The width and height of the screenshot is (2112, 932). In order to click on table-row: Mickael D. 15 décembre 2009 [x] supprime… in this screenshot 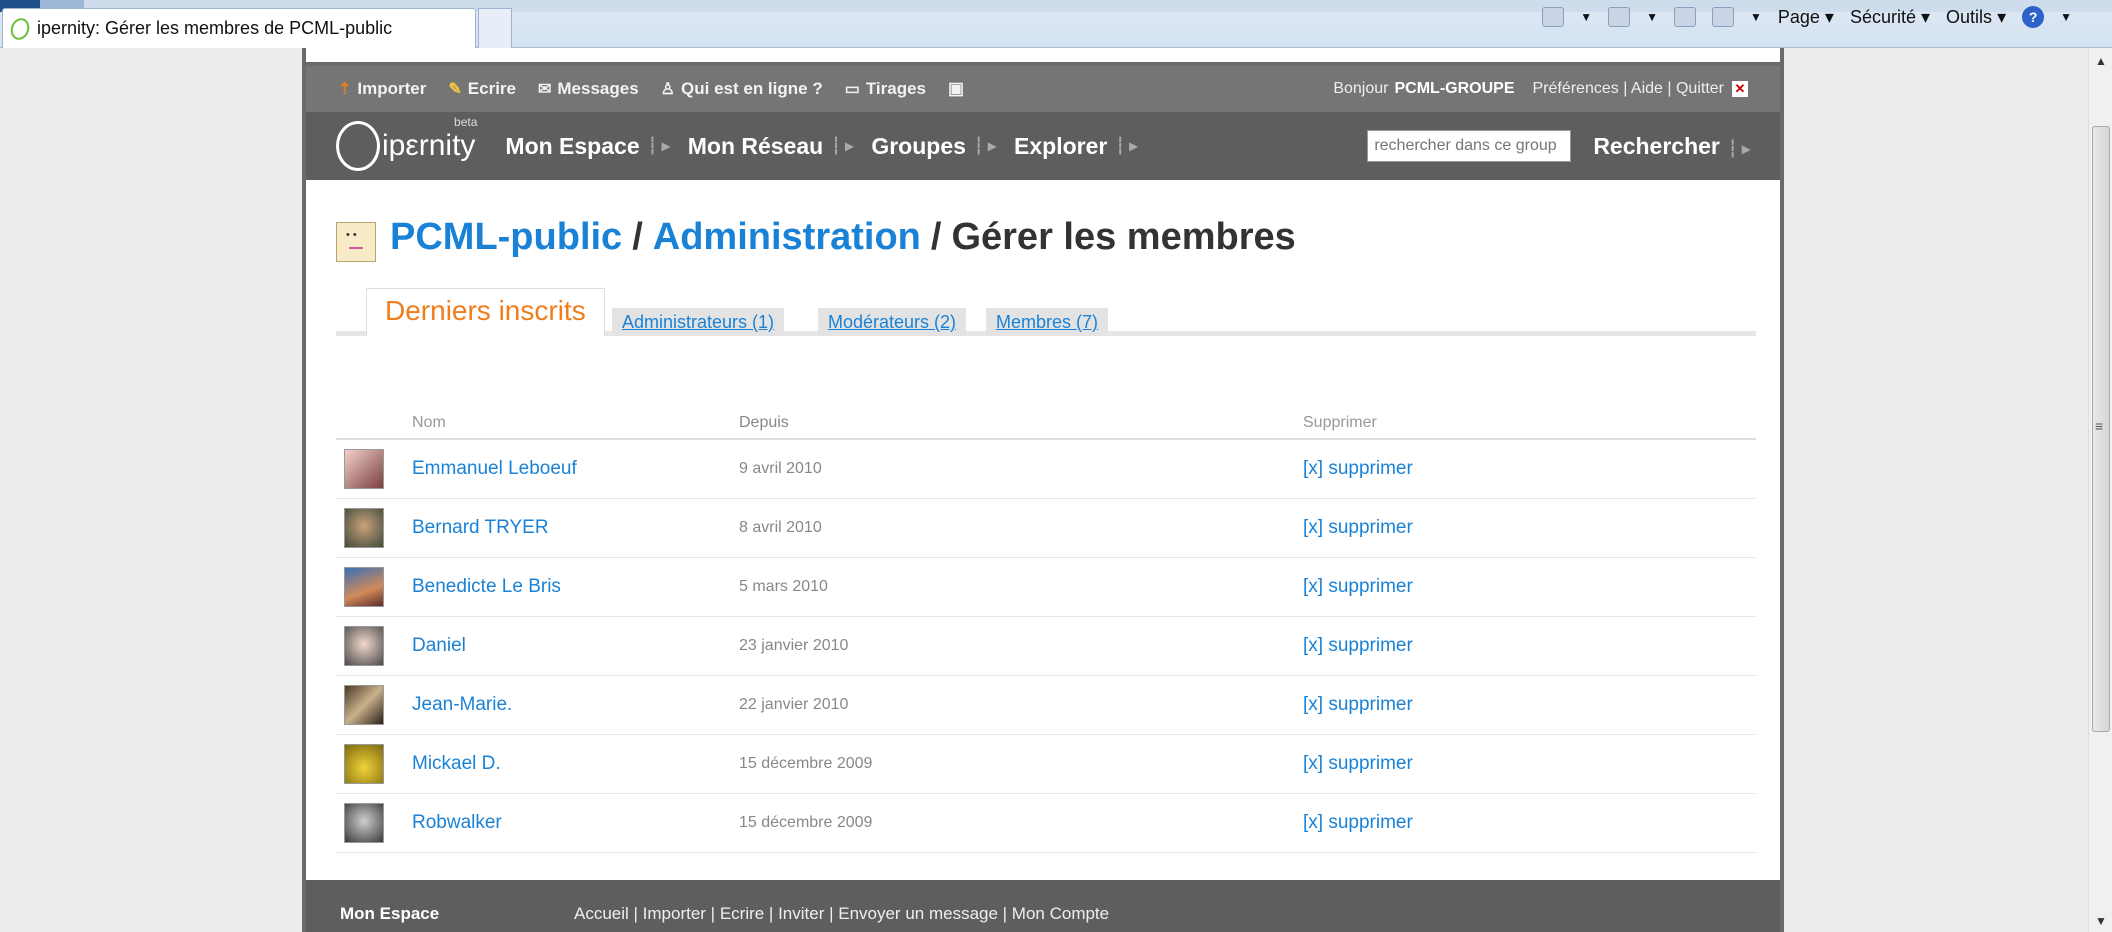, I will do `click(1046, 764)`.